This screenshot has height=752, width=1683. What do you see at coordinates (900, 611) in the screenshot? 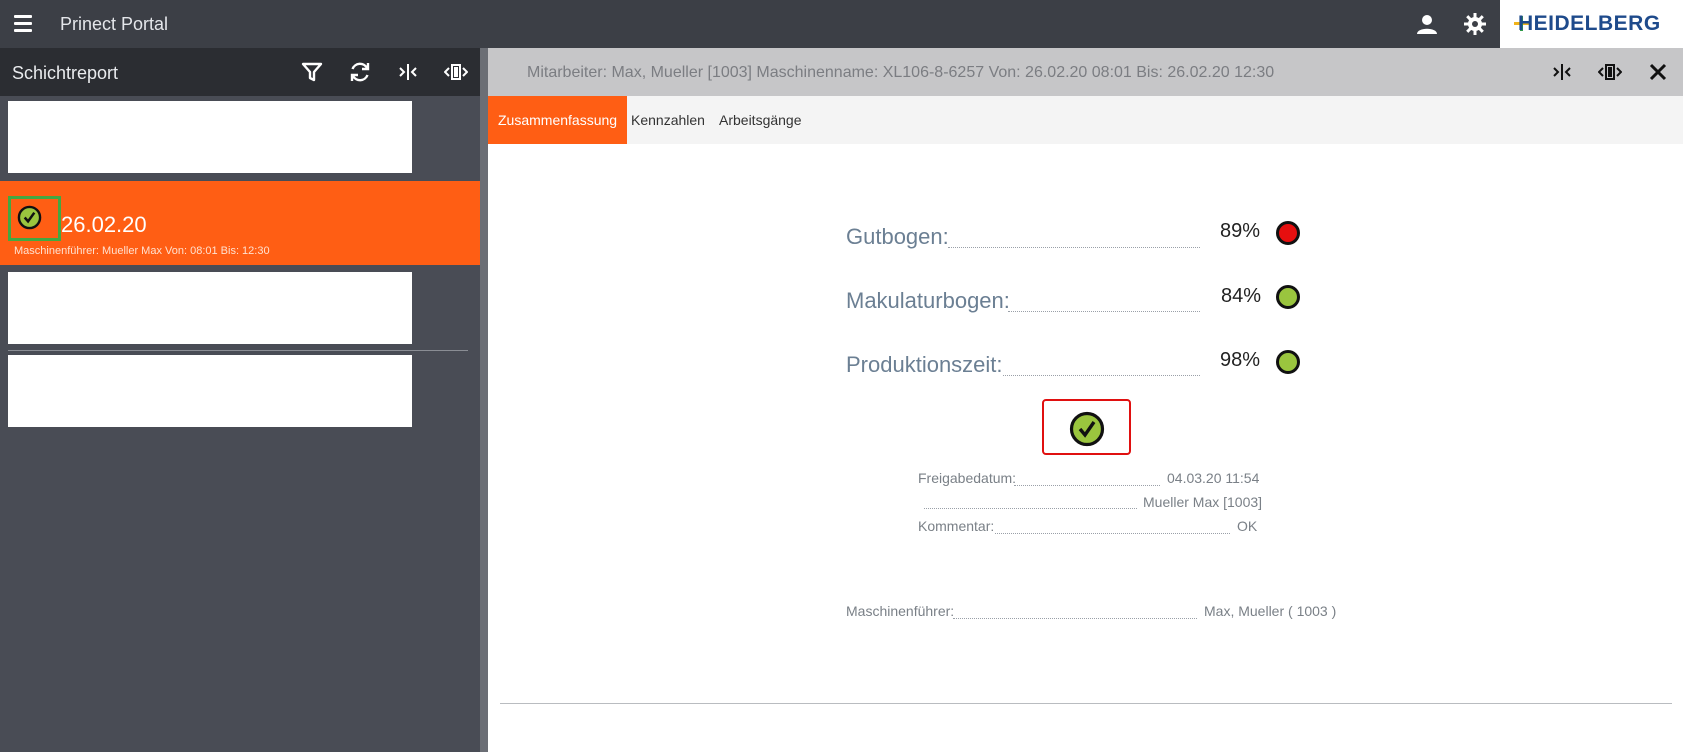
I see `operator-label: Maschinenführer:` at bounding box center [900, 611].